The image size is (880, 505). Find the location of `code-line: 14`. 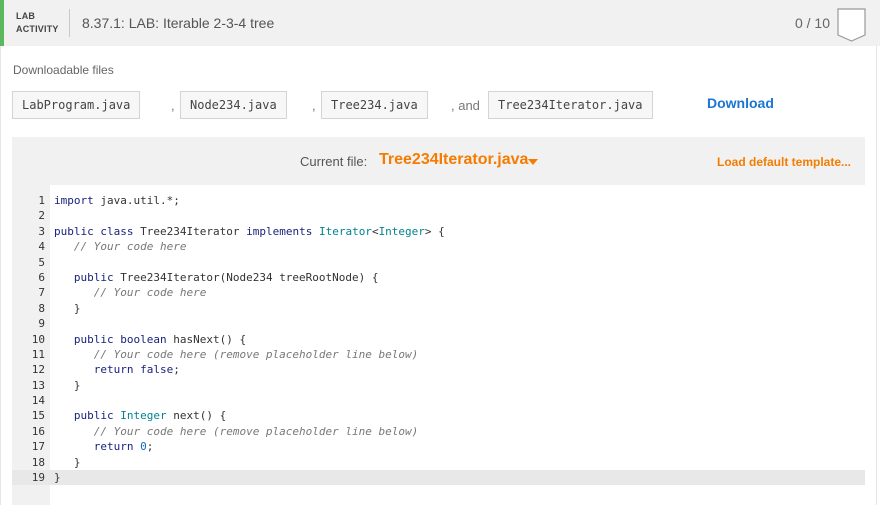

code-line: 14 is located at coordinates (438, 400).